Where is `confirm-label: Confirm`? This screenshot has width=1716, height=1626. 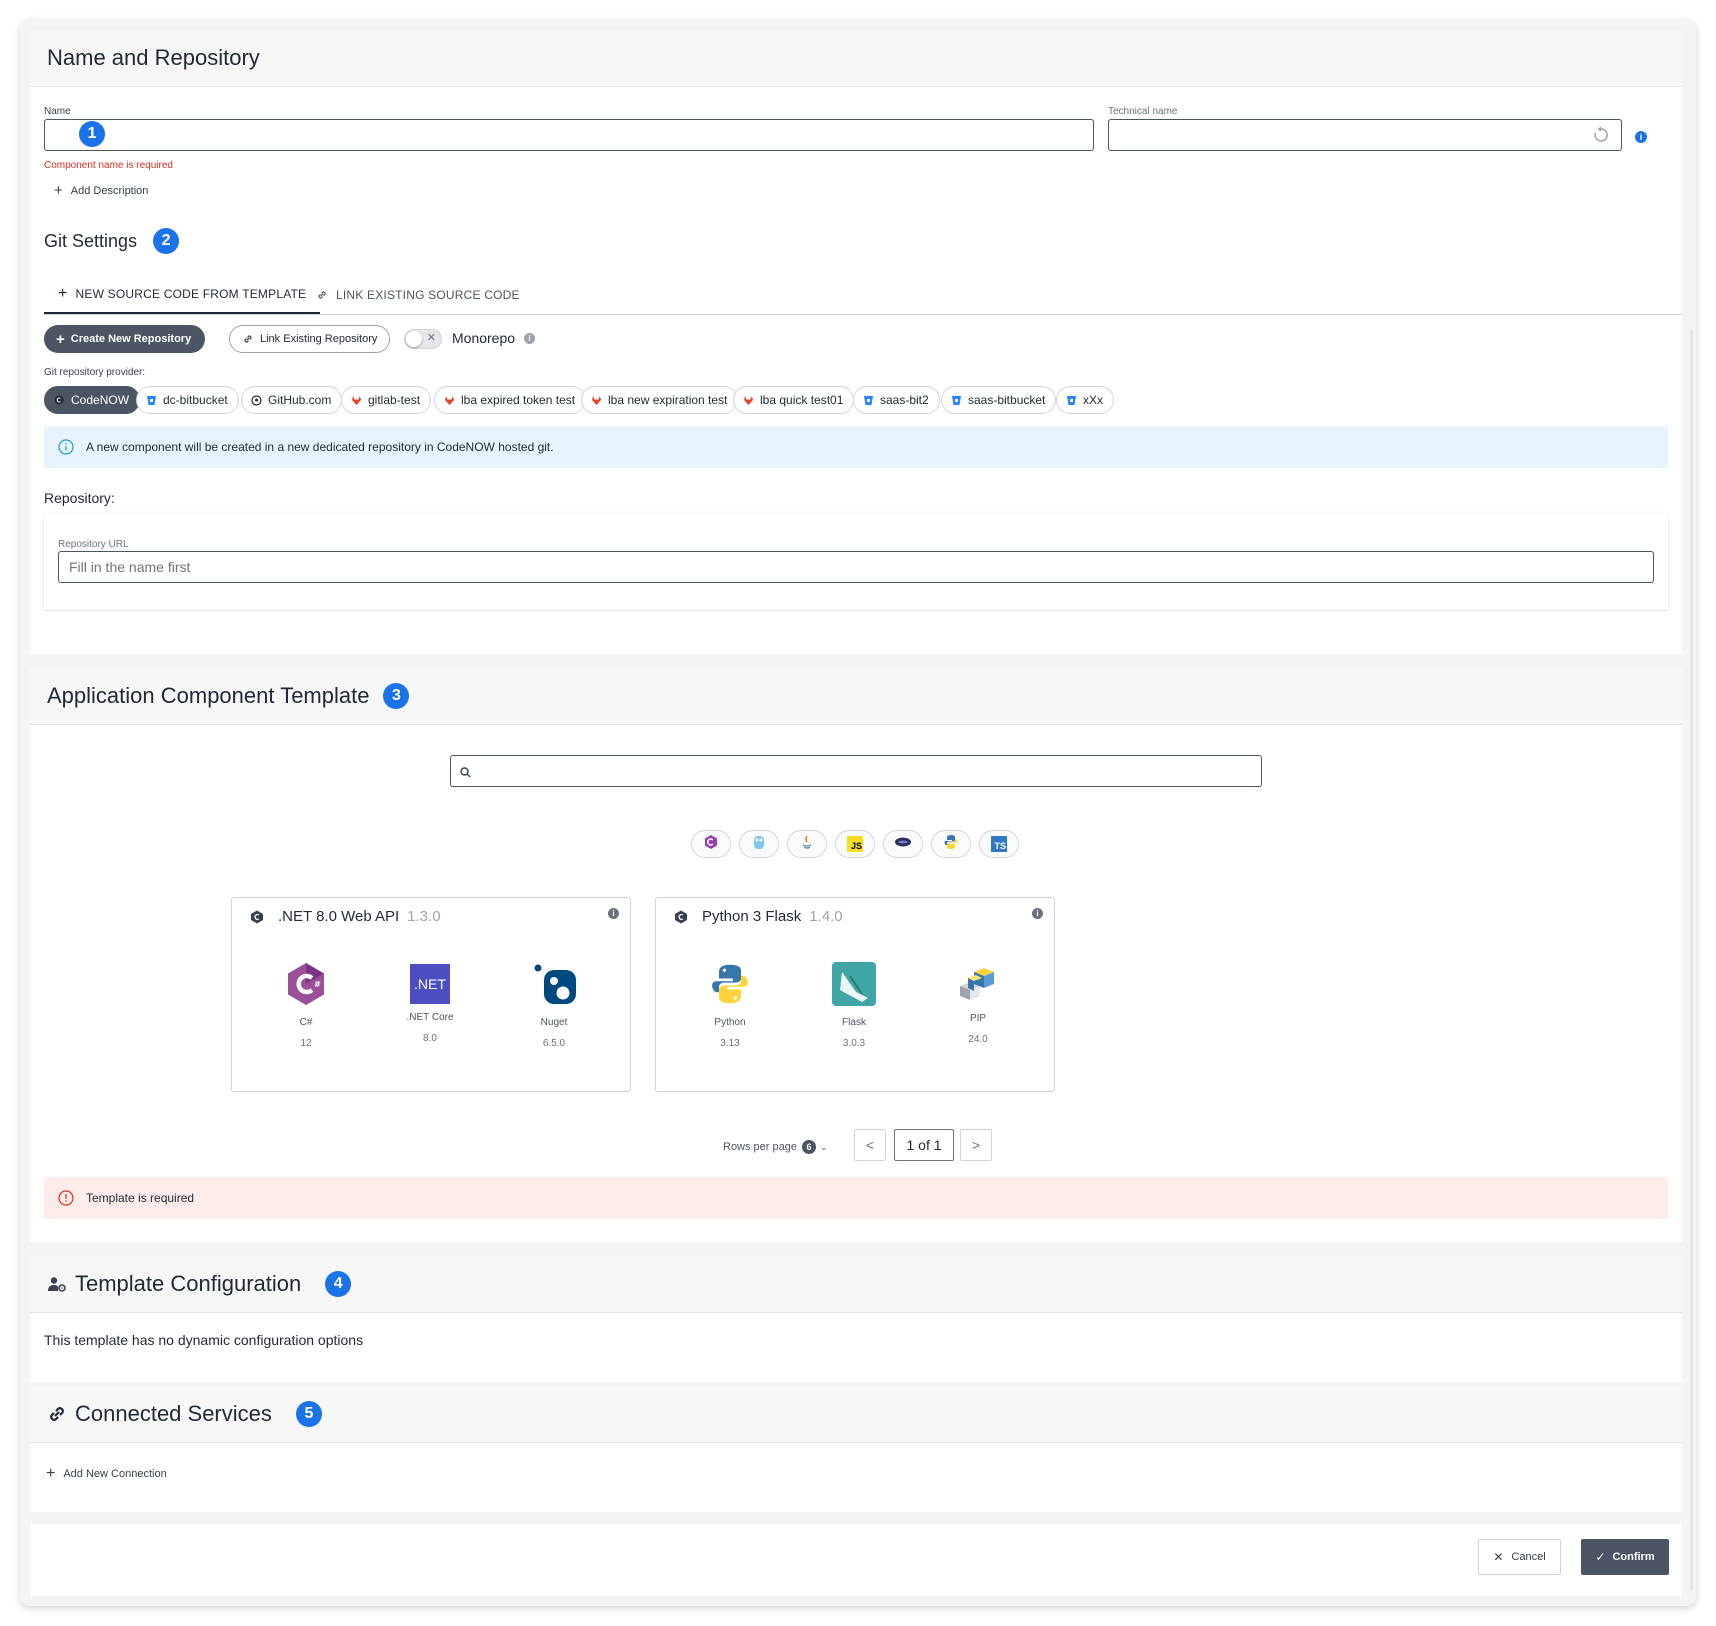 confirm-label: Confirm is located at coordinates (1633, 1557).